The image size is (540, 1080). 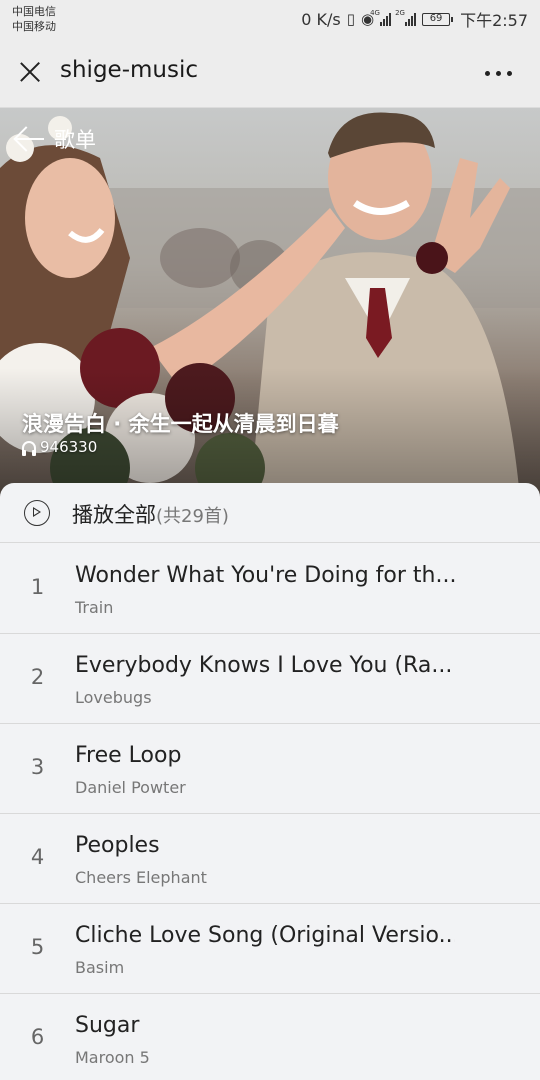 What do you see at coordinates (270, 73) in the screenshot?
I see `title-bar: shige-music` at bounding box center [270, 73].